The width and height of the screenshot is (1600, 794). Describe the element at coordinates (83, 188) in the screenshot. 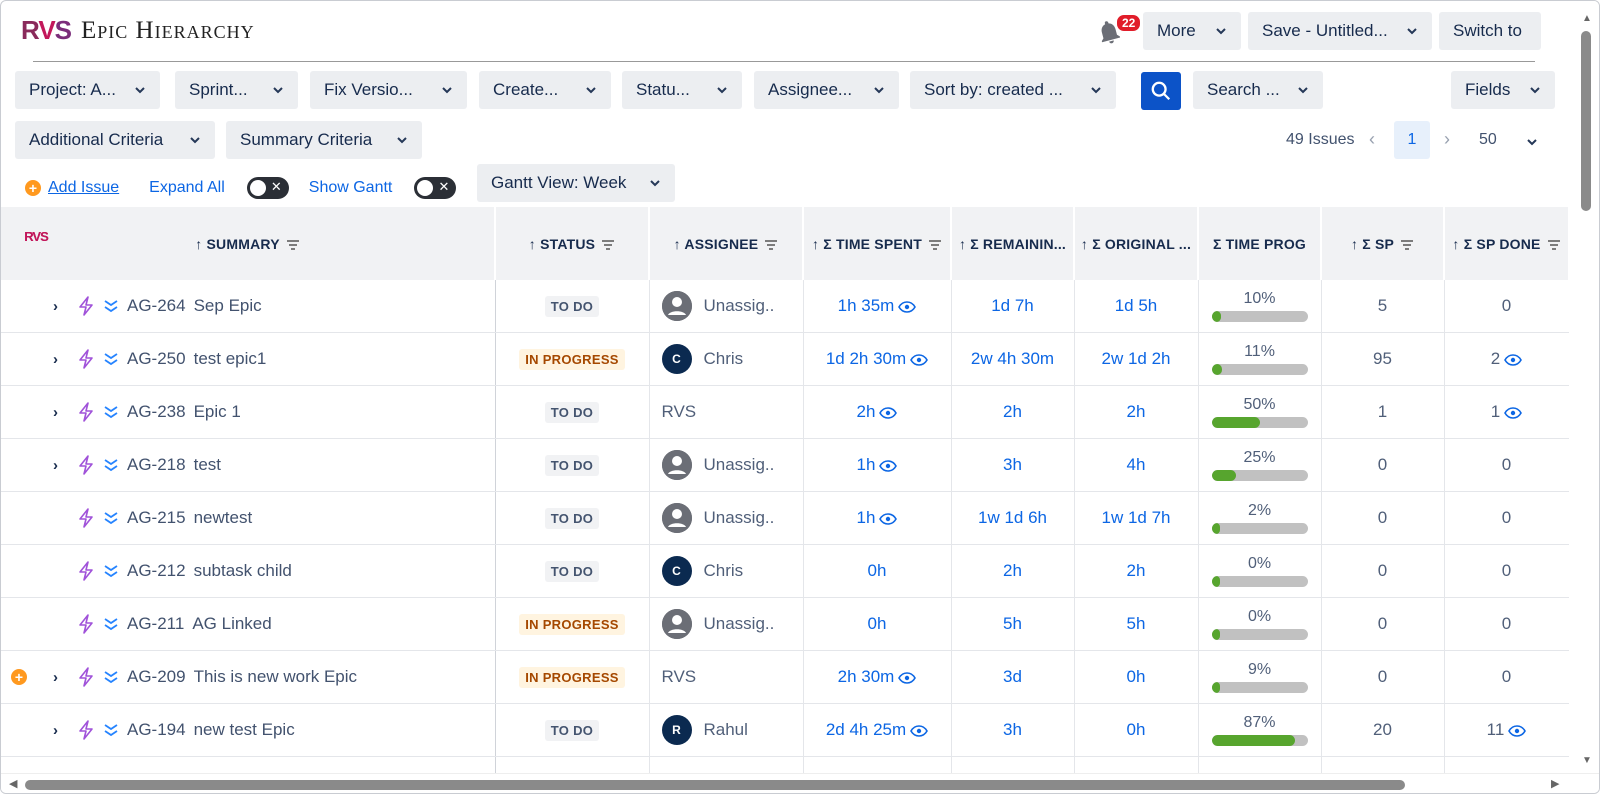

I see `add-issue-link: Add Issue` at that location.